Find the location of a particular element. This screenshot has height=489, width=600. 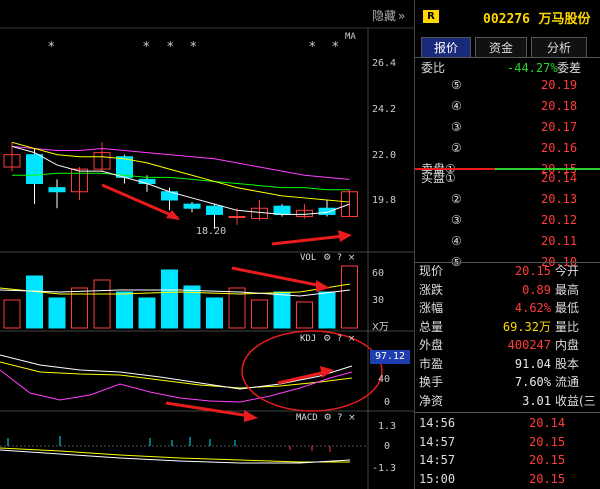

price-axis-tick: 22.0 is located at coordinates (384, 155).